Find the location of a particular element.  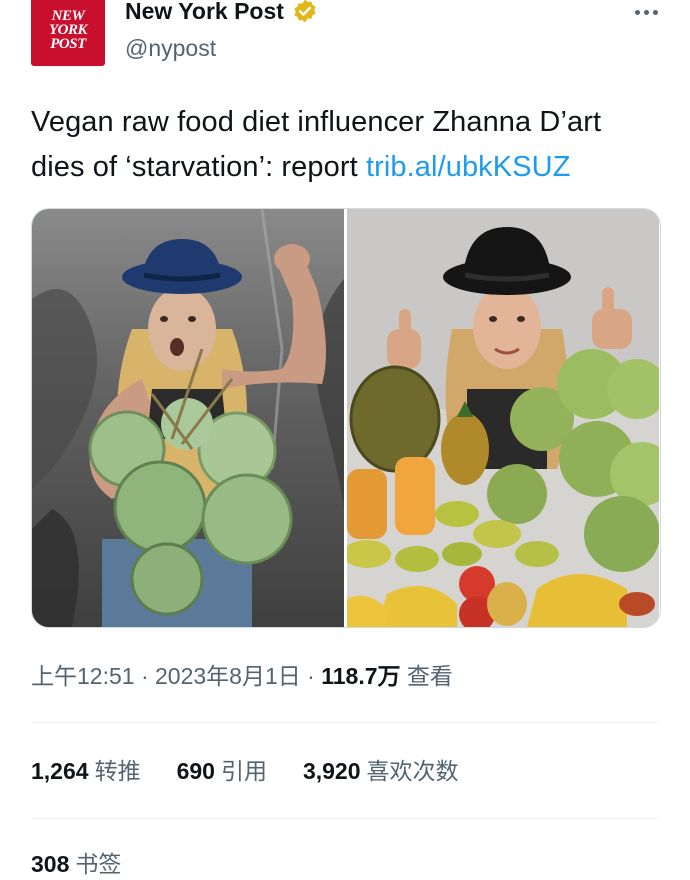

logo-line-1: NEW is located at coordinates (68, 16).